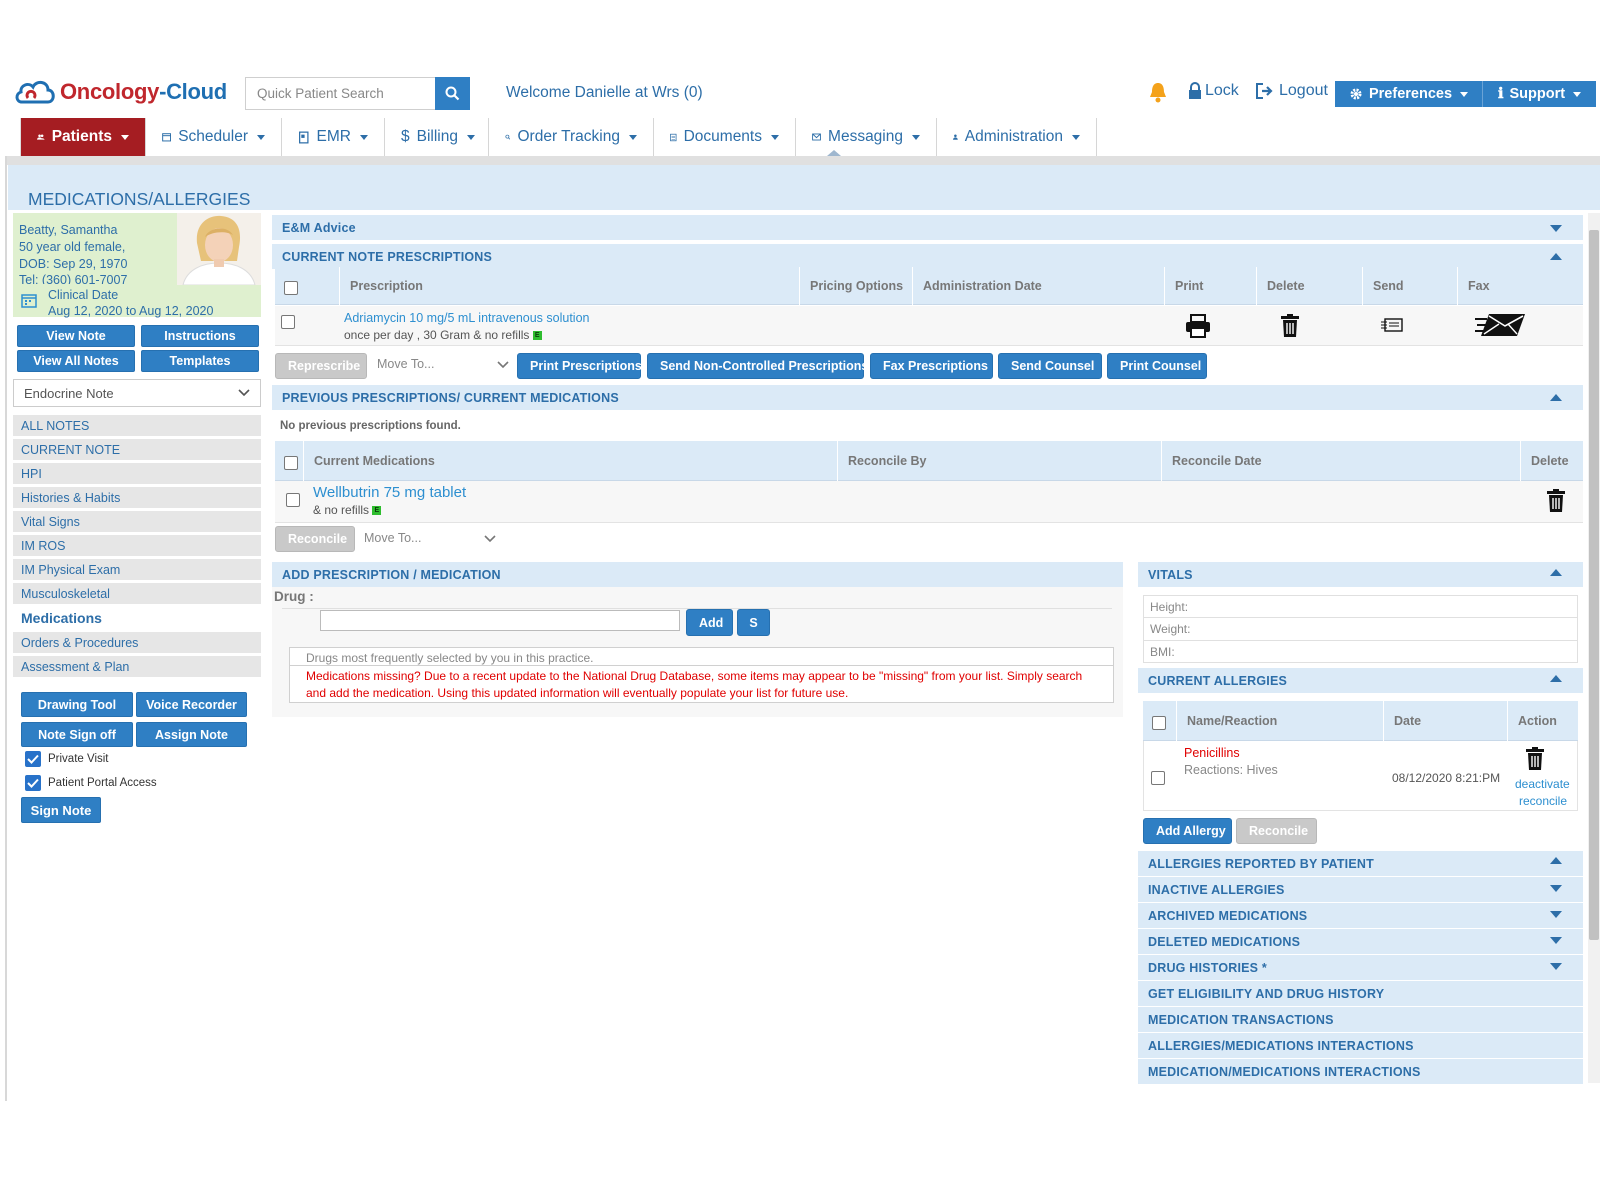 This screenshot has width=1600, height=1200. What do you see at coordinates (1360, 1045) in the screenshot?
I see `allergies-medications-interactions-section: ALLERGIES/MEDICATIONS INTERACTIONS` at bounding box center [1360, 1045].